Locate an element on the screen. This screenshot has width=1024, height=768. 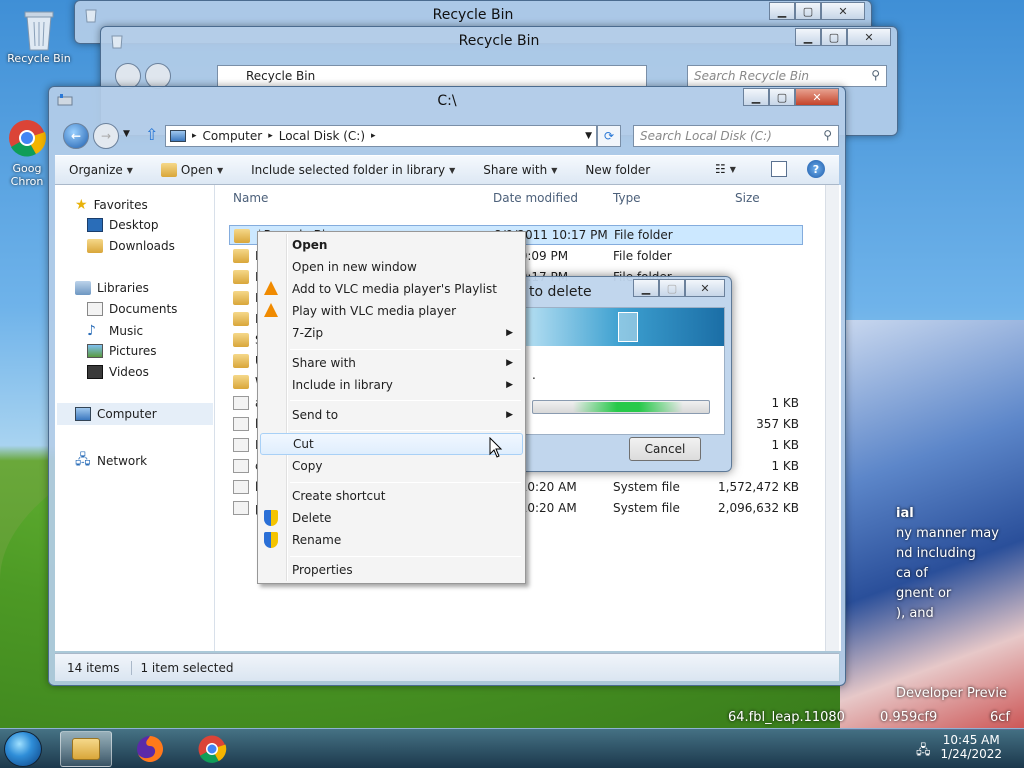
new-folder-button: New folder is located at coordinates (617, 170).